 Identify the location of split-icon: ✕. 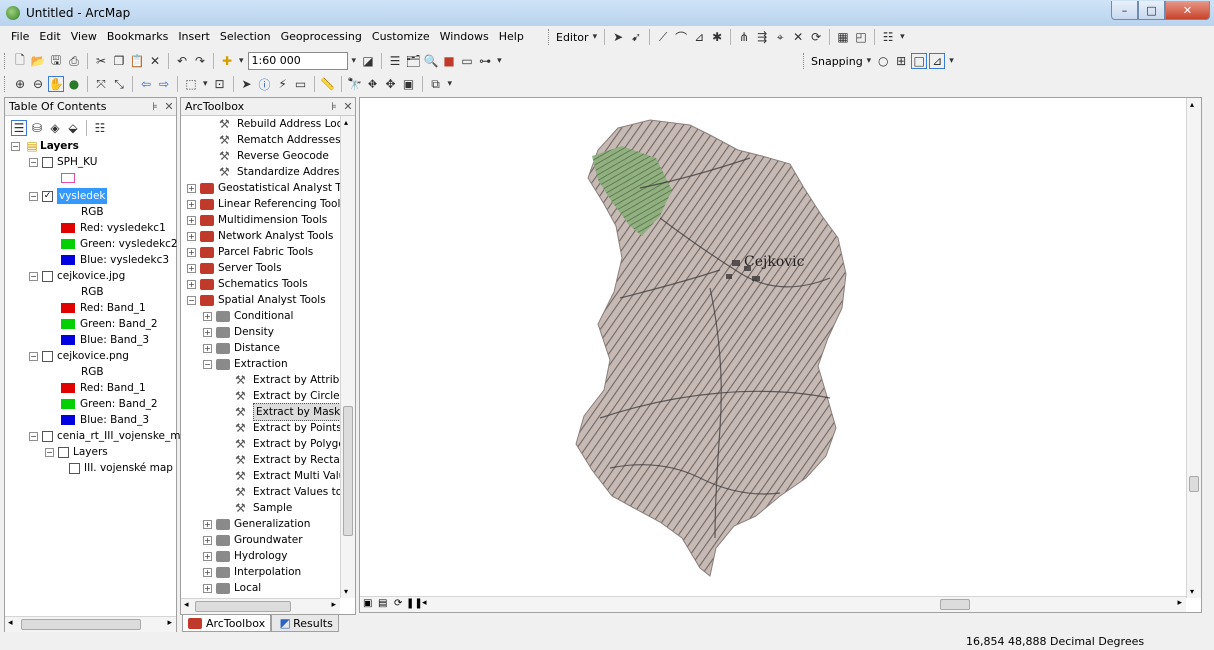
(798, 37).